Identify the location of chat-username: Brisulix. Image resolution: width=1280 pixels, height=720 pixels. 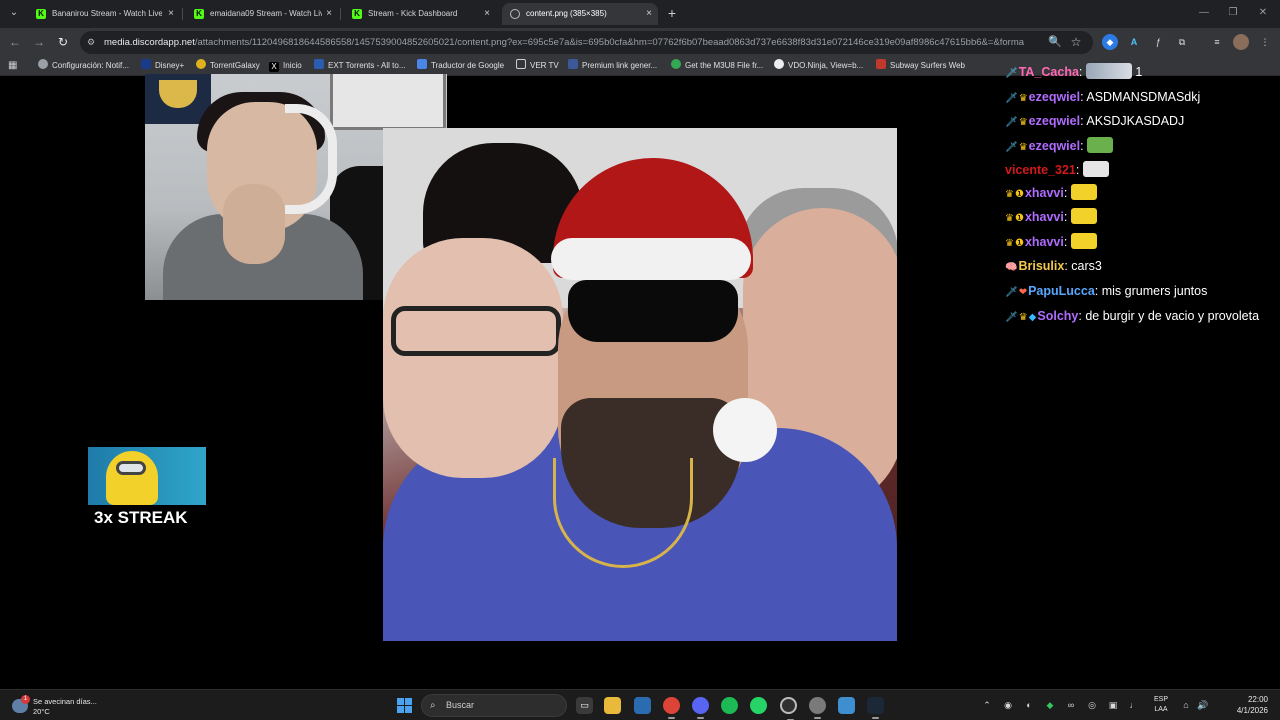
(1041, 266).